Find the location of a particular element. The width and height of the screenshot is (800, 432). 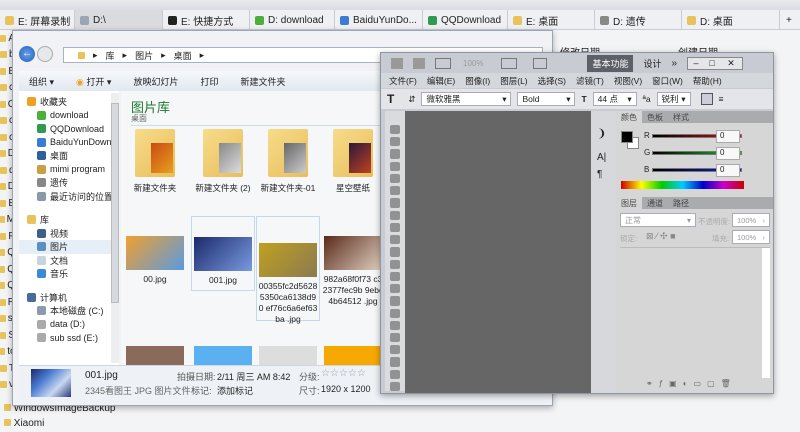

history-icon: ❩ is located at coordinates (606, 133).